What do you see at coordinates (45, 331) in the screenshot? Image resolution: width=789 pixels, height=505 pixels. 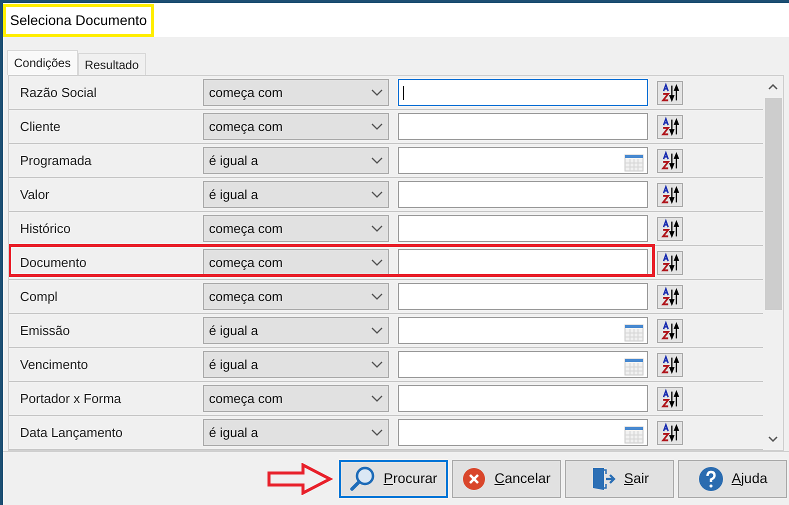 I see `condition-label: Emissão` at bounding box center [45, 331].